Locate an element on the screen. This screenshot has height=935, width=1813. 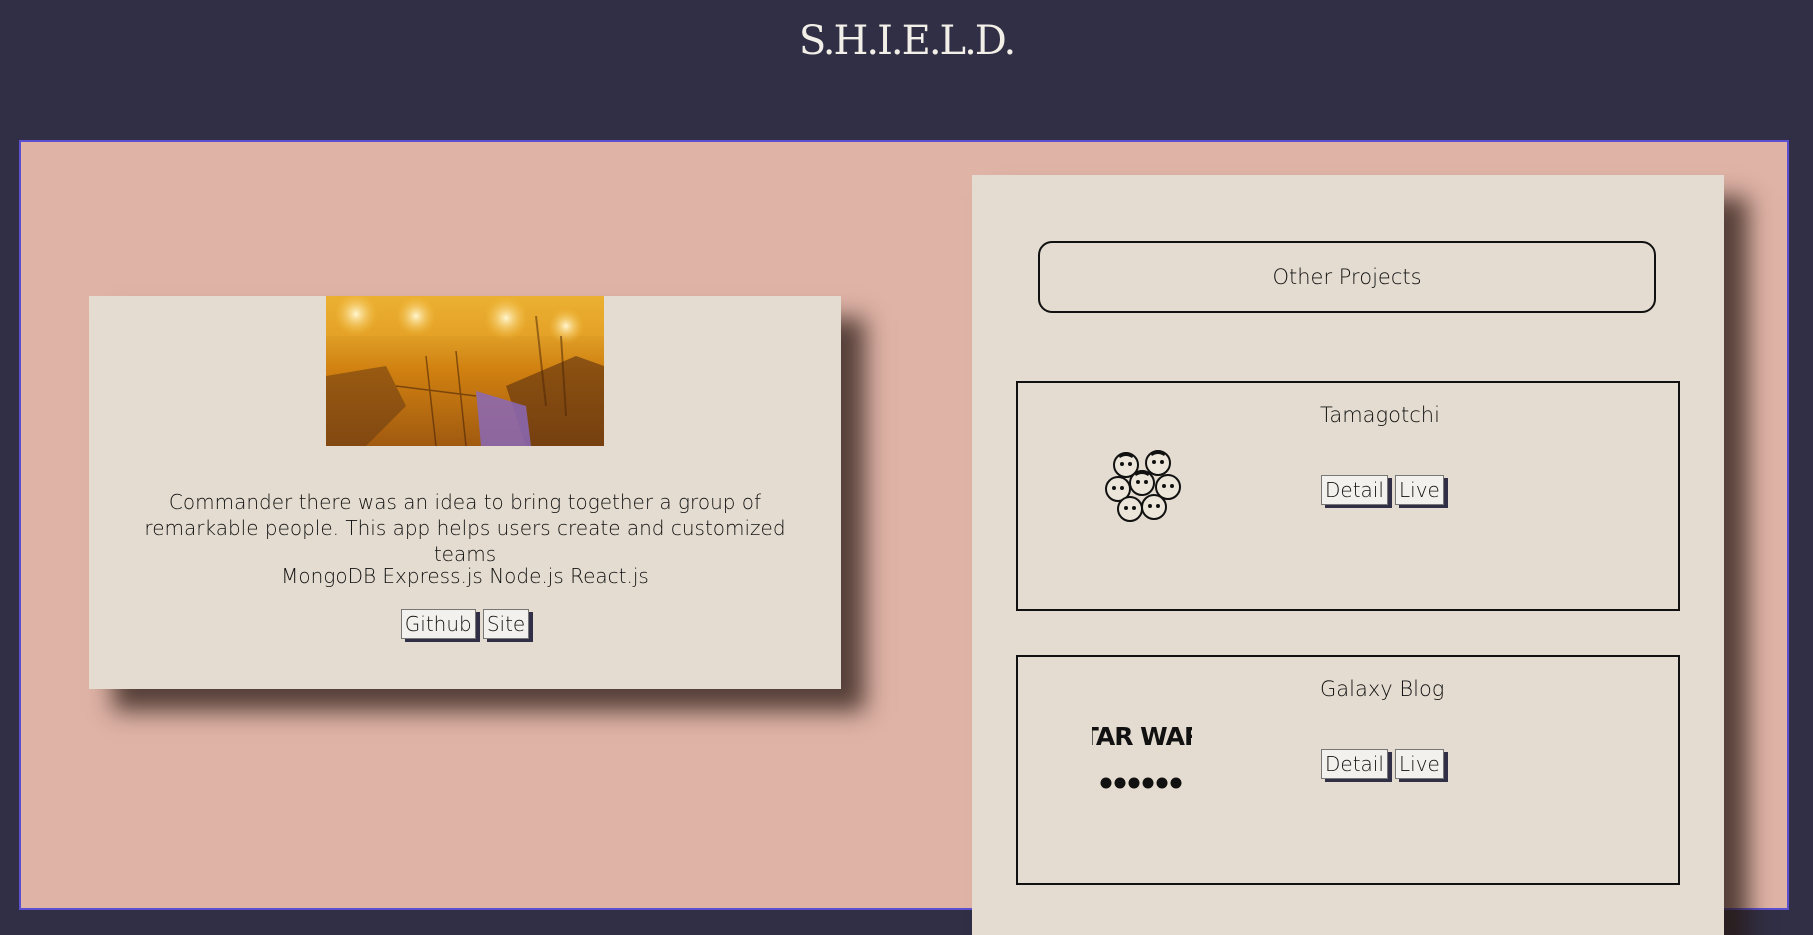
tamagotchi-faces-icon is located at coordinates (1142, 485).